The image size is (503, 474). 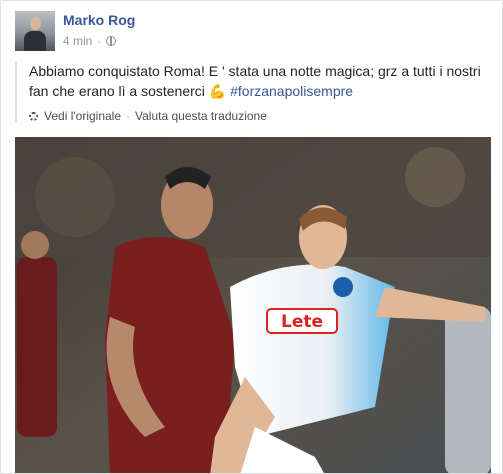 What do you see at coordinates (201, 116) in the screenshot?
I see `rate-translation-link: Valuta questa traduzione` at bounding box center [201, 116].